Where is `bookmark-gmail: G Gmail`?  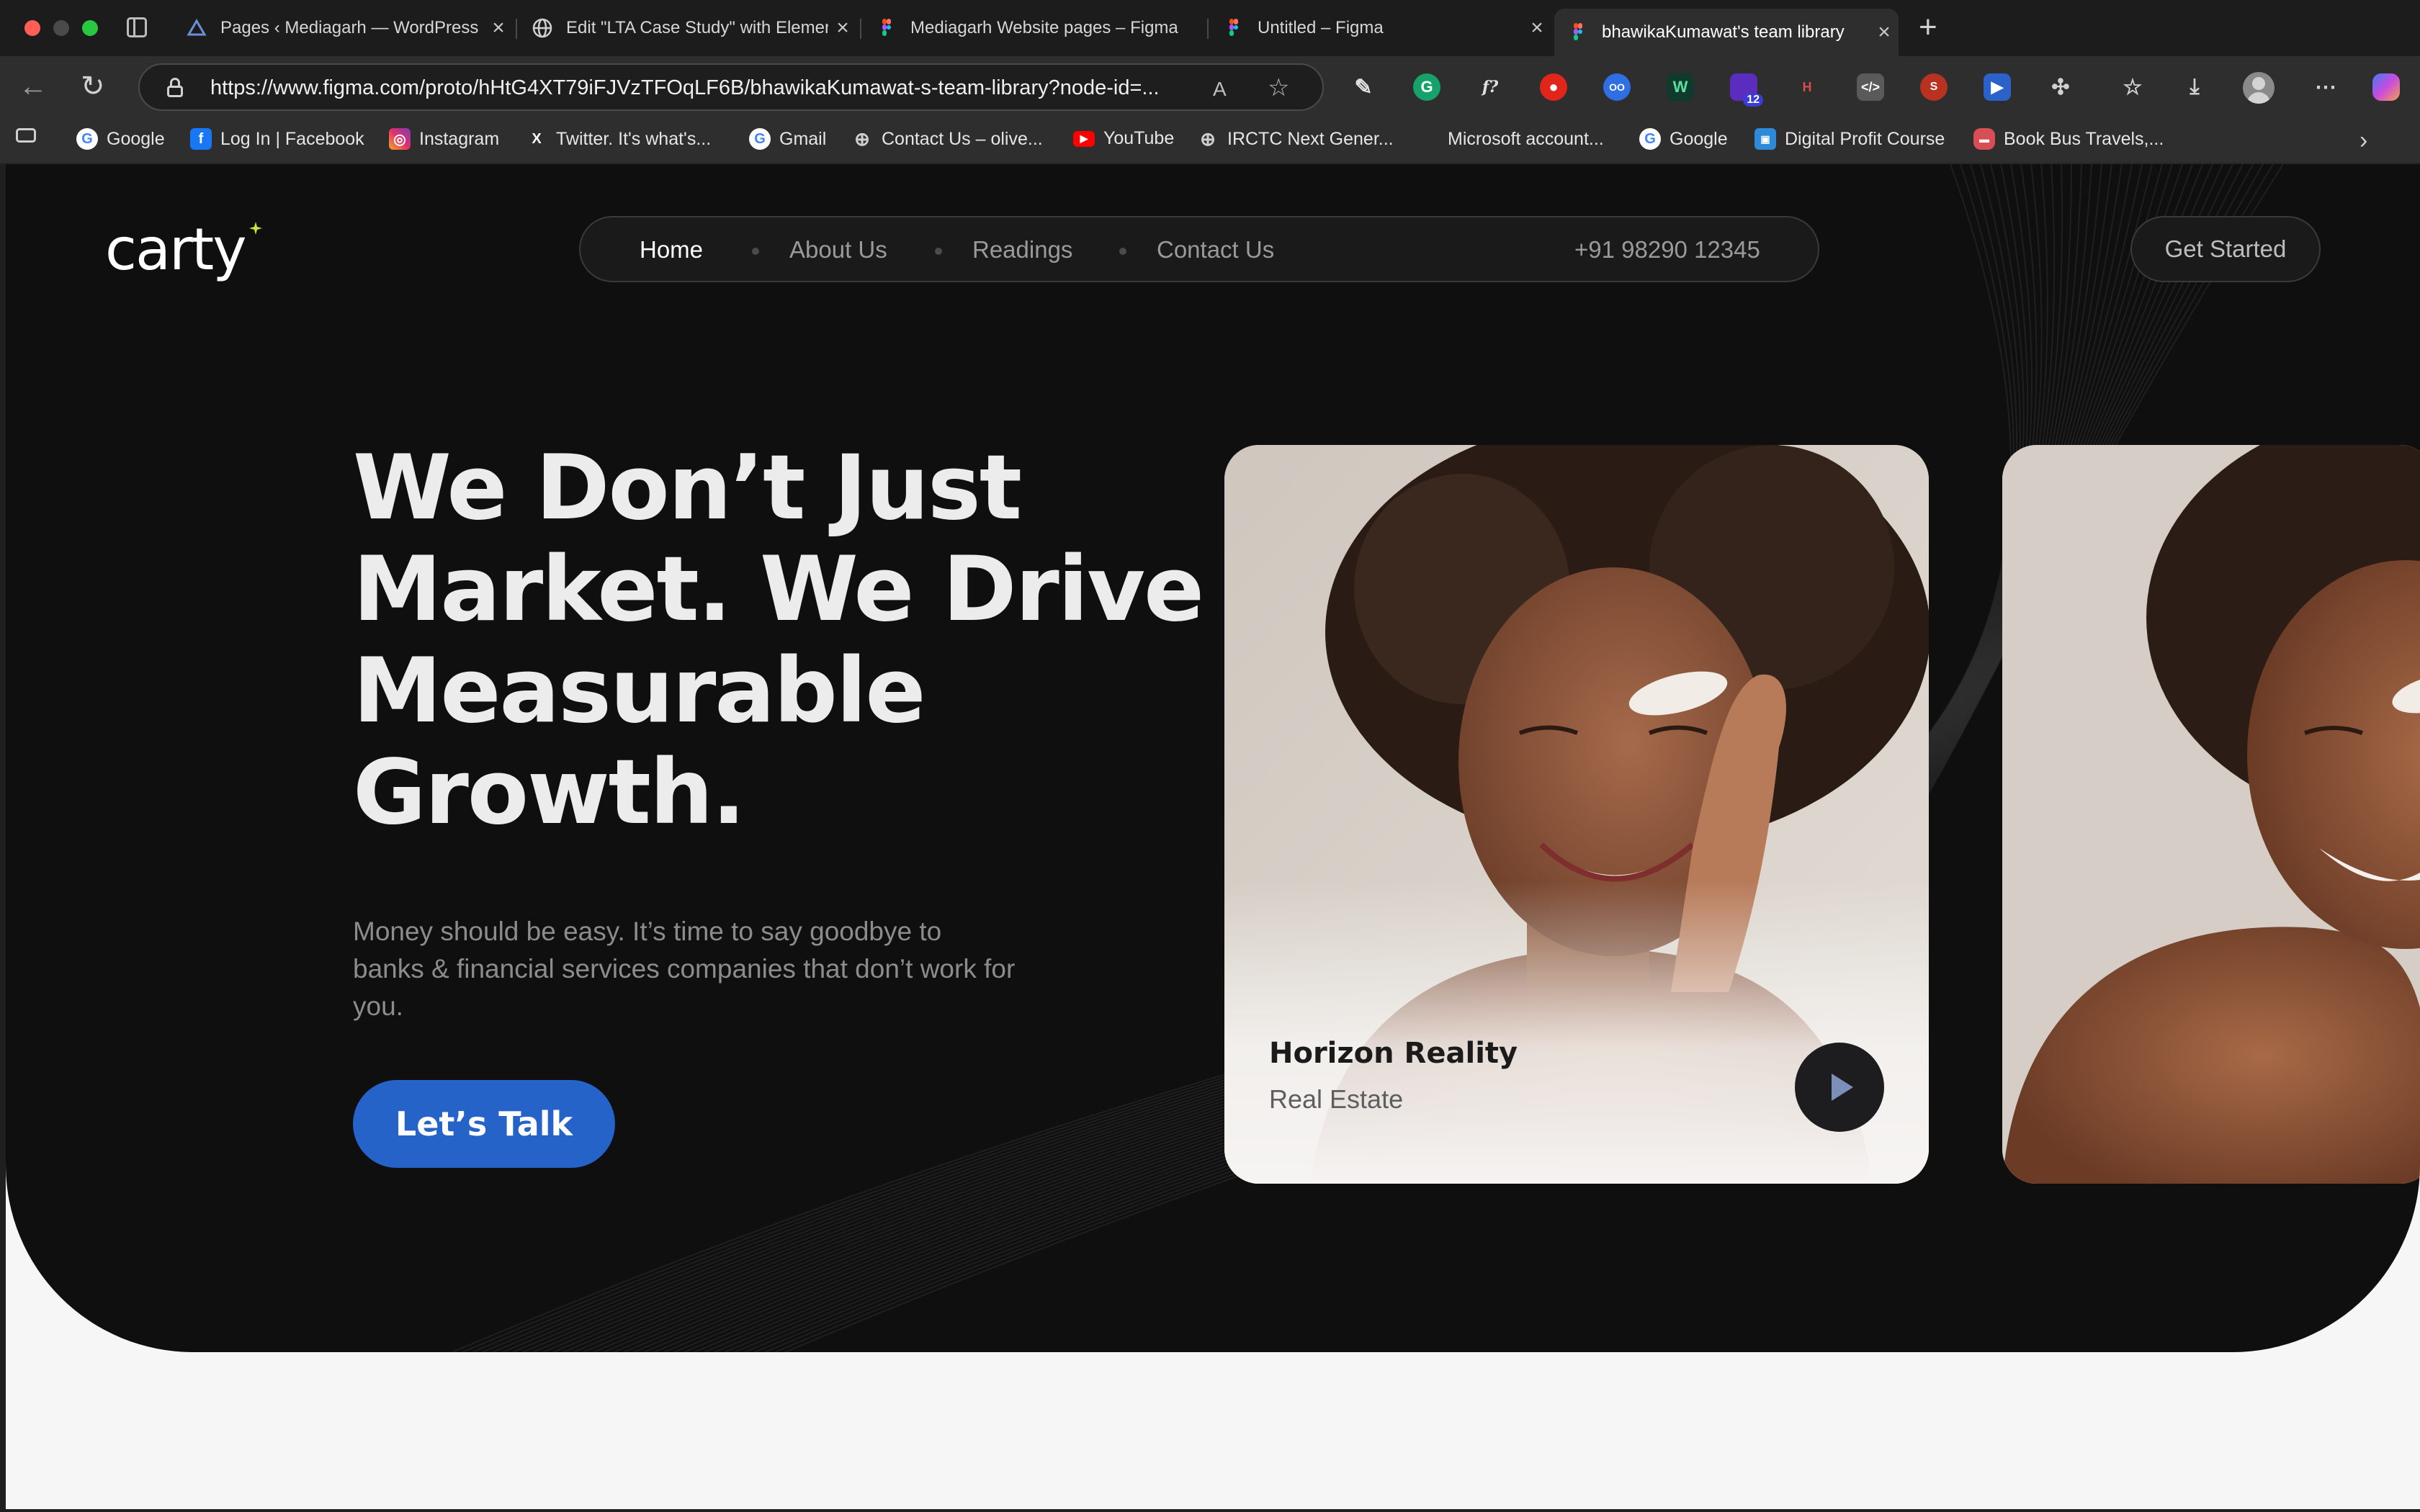 bookmark-gmail: G Gmail is located at coordinates (788, 139).